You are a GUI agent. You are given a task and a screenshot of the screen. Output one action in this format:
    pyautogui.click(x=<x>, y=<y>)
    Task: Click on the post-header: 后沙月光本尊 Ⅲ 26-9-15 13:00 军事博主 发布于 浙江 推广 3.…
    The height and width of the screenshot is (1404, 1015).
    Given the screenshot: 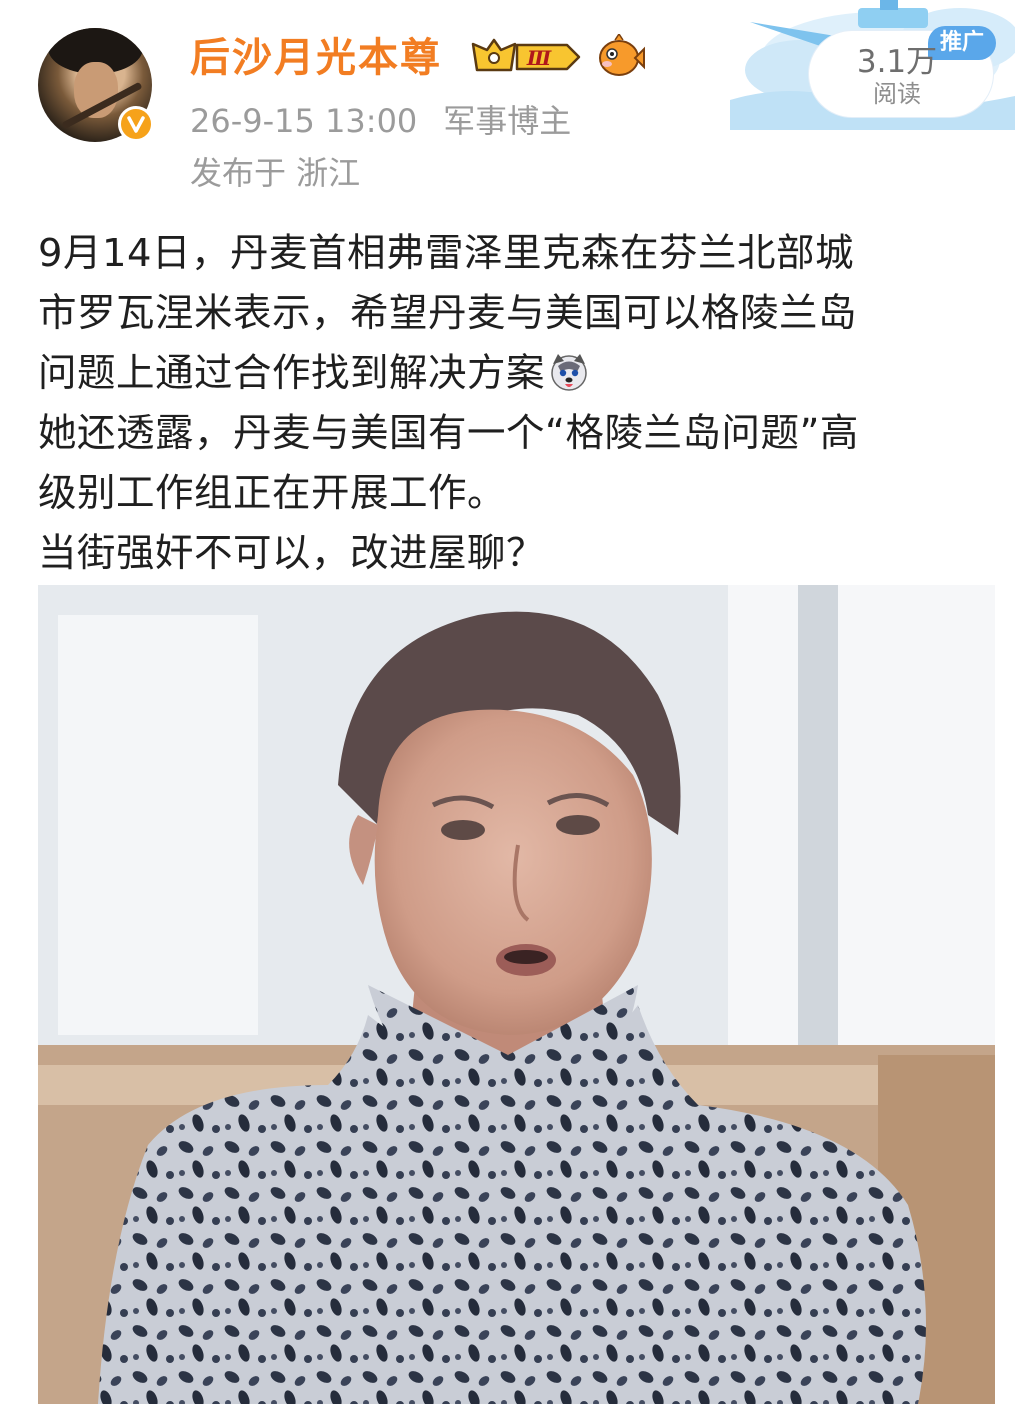 What is the action you would take?
    pyautogui.click(x=507, y=102)
    